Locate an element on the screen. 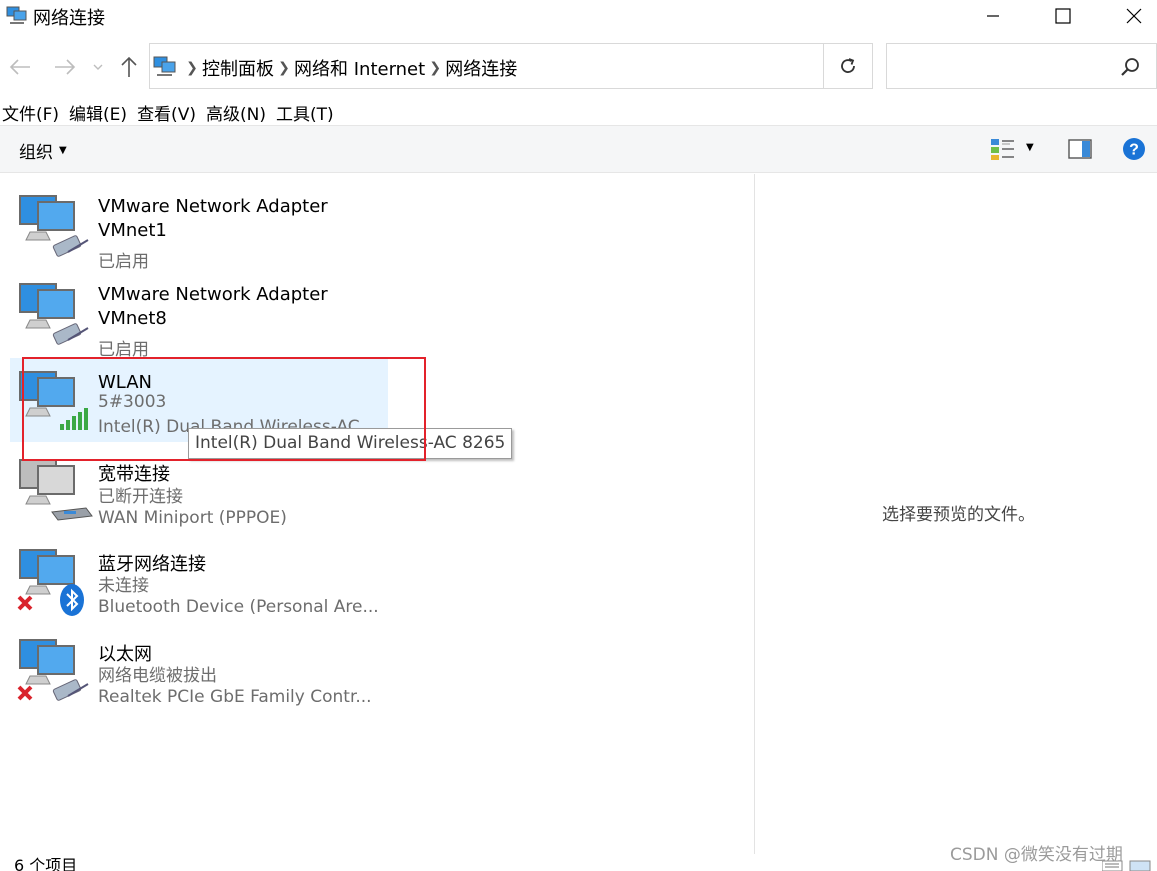  recent-locations-button is located at coordinates (98, 67).